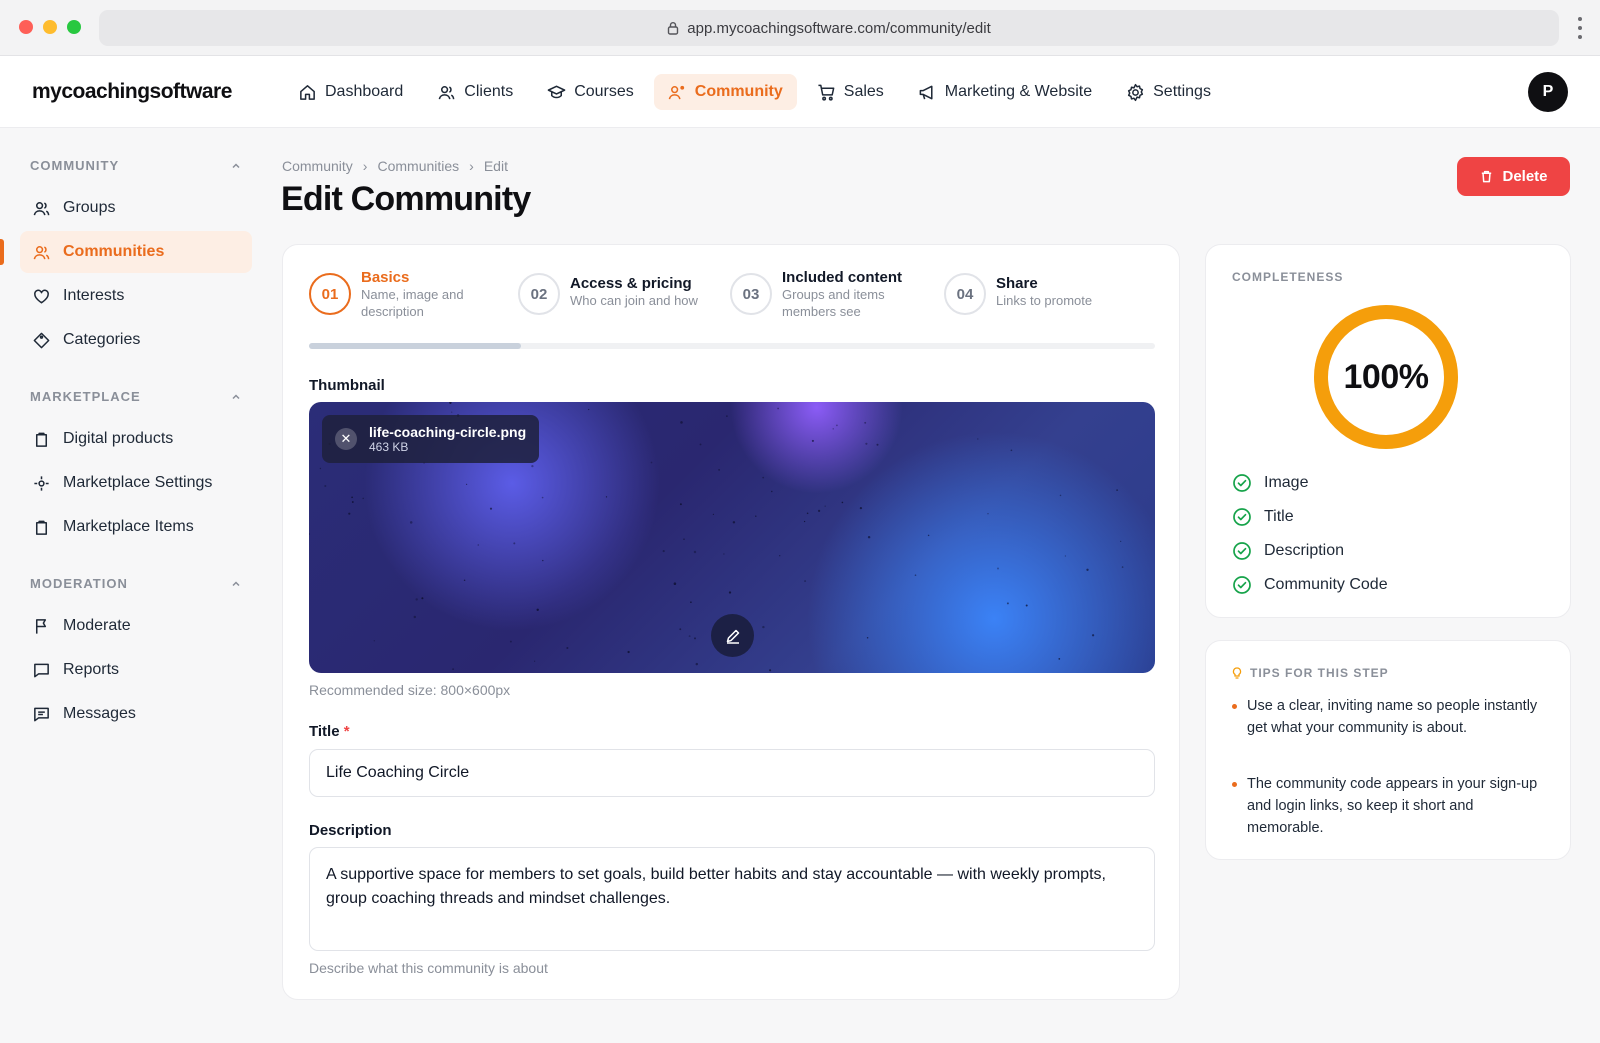 Image resolution: width=1600 pixels, height=1043 pixels. I want to click on page-title: Edit Community, so click(406, 199).